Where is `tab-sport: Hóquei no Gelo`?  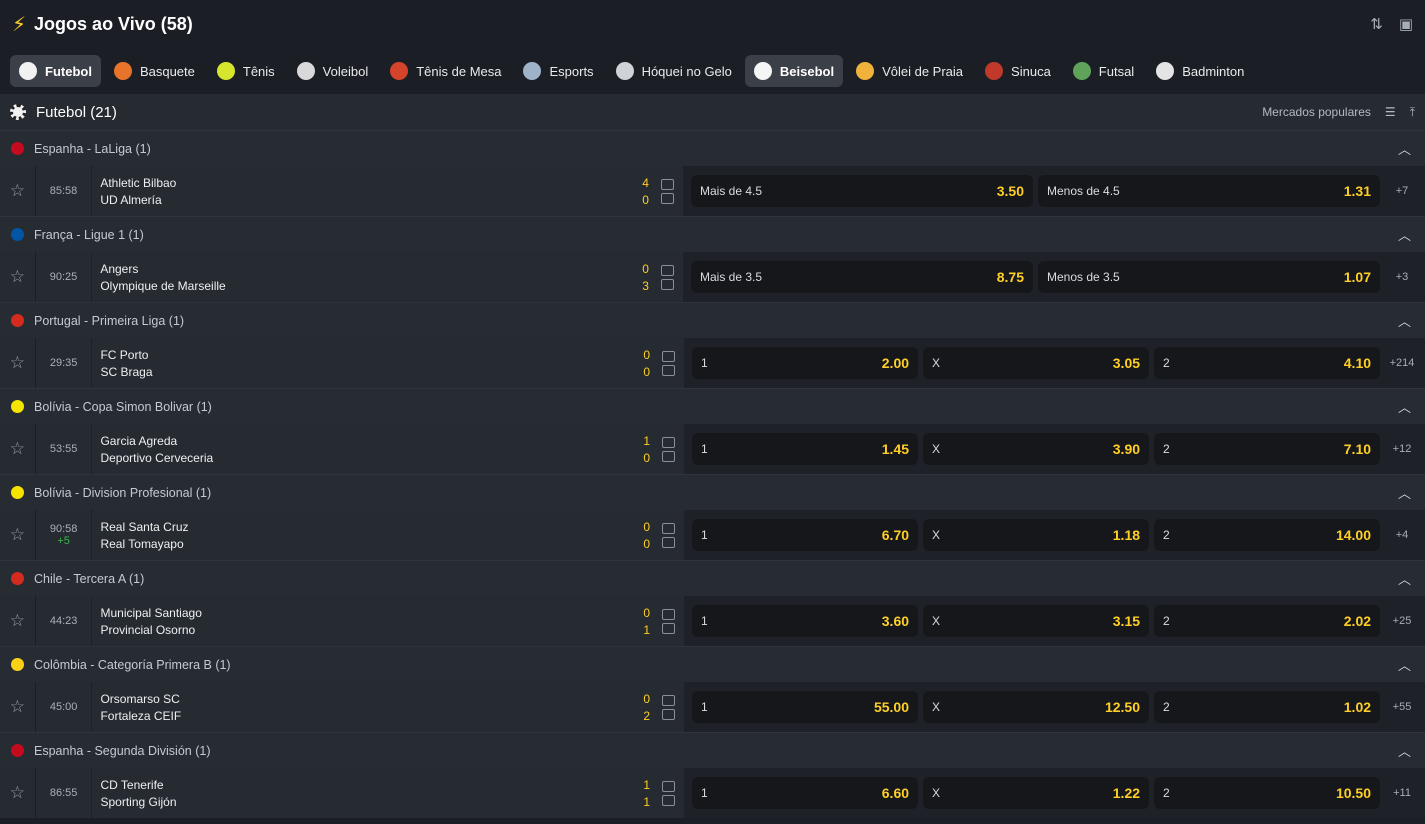 tab-sport: Hóquei no Gelo is located at coordinates (674, 71).